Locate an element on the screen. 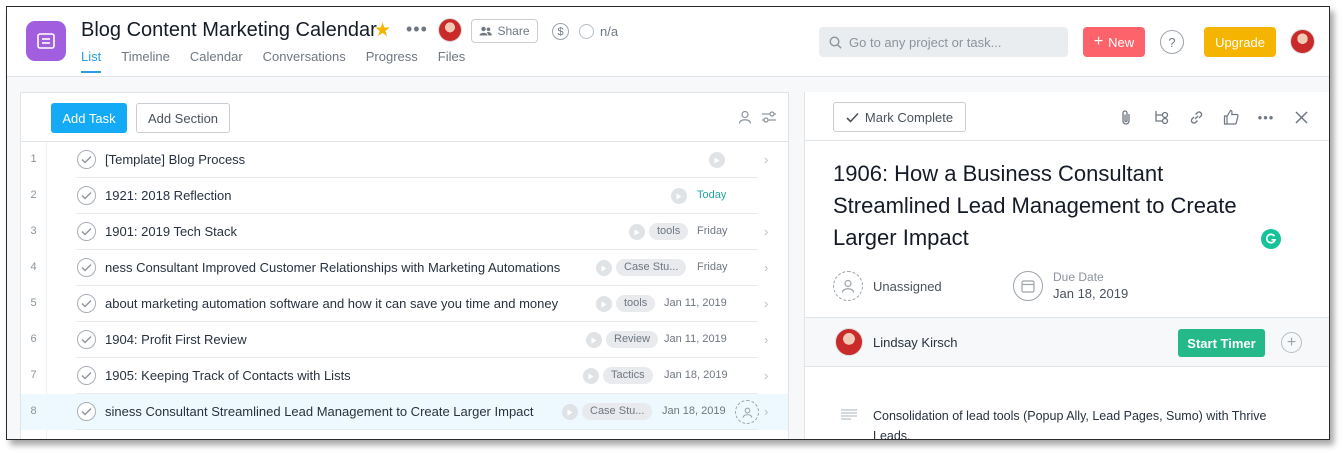  task-row: 1 [Template] Blog Process › is located at coordinates (404, 160).